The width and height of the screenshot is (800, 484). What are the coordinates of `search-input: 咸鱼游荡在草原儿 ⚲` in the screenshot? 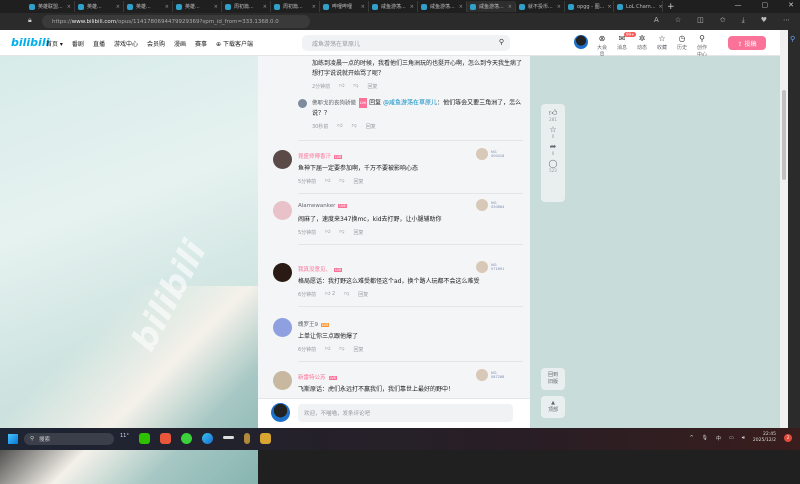 It's located at (406, 43).